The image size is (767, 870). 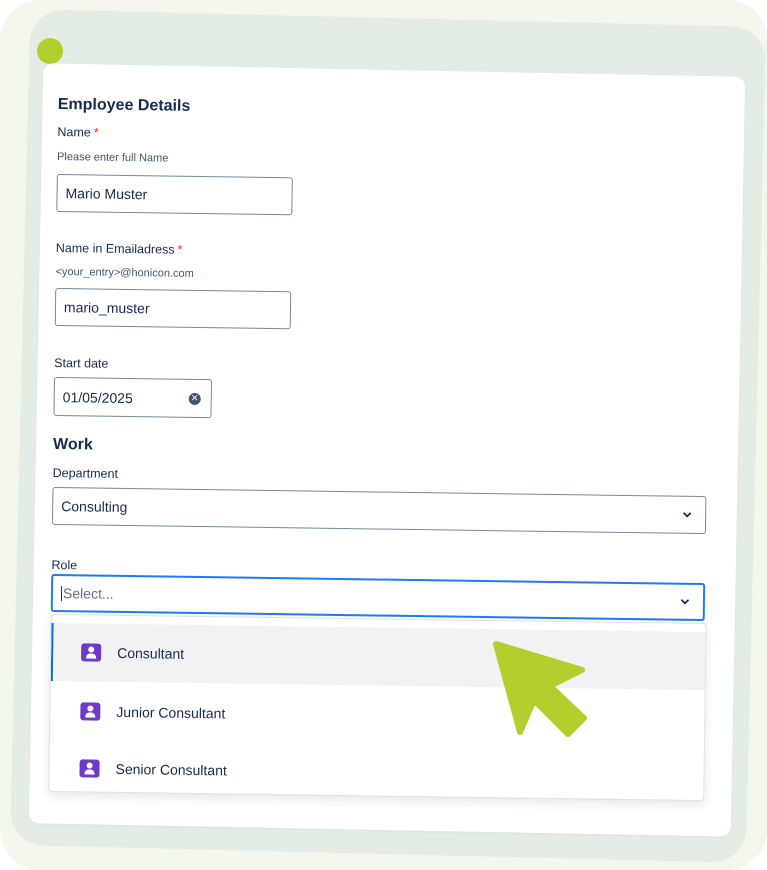 What do you see at coordinates (174, 194) in the screenshot?
I see `name-input: Mario Muster` at bounding box center [174, 194].